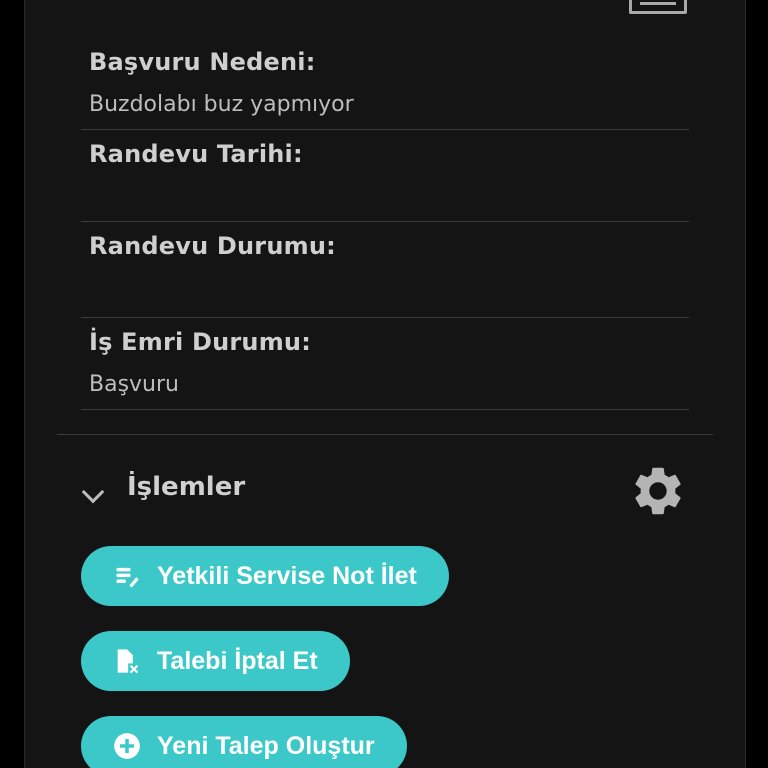 This screenshot has height=768, width=768. Describe the element at coordinates (196, 154) in the screenshot. I see `field-label: Randevu Tarihi:` at that location.